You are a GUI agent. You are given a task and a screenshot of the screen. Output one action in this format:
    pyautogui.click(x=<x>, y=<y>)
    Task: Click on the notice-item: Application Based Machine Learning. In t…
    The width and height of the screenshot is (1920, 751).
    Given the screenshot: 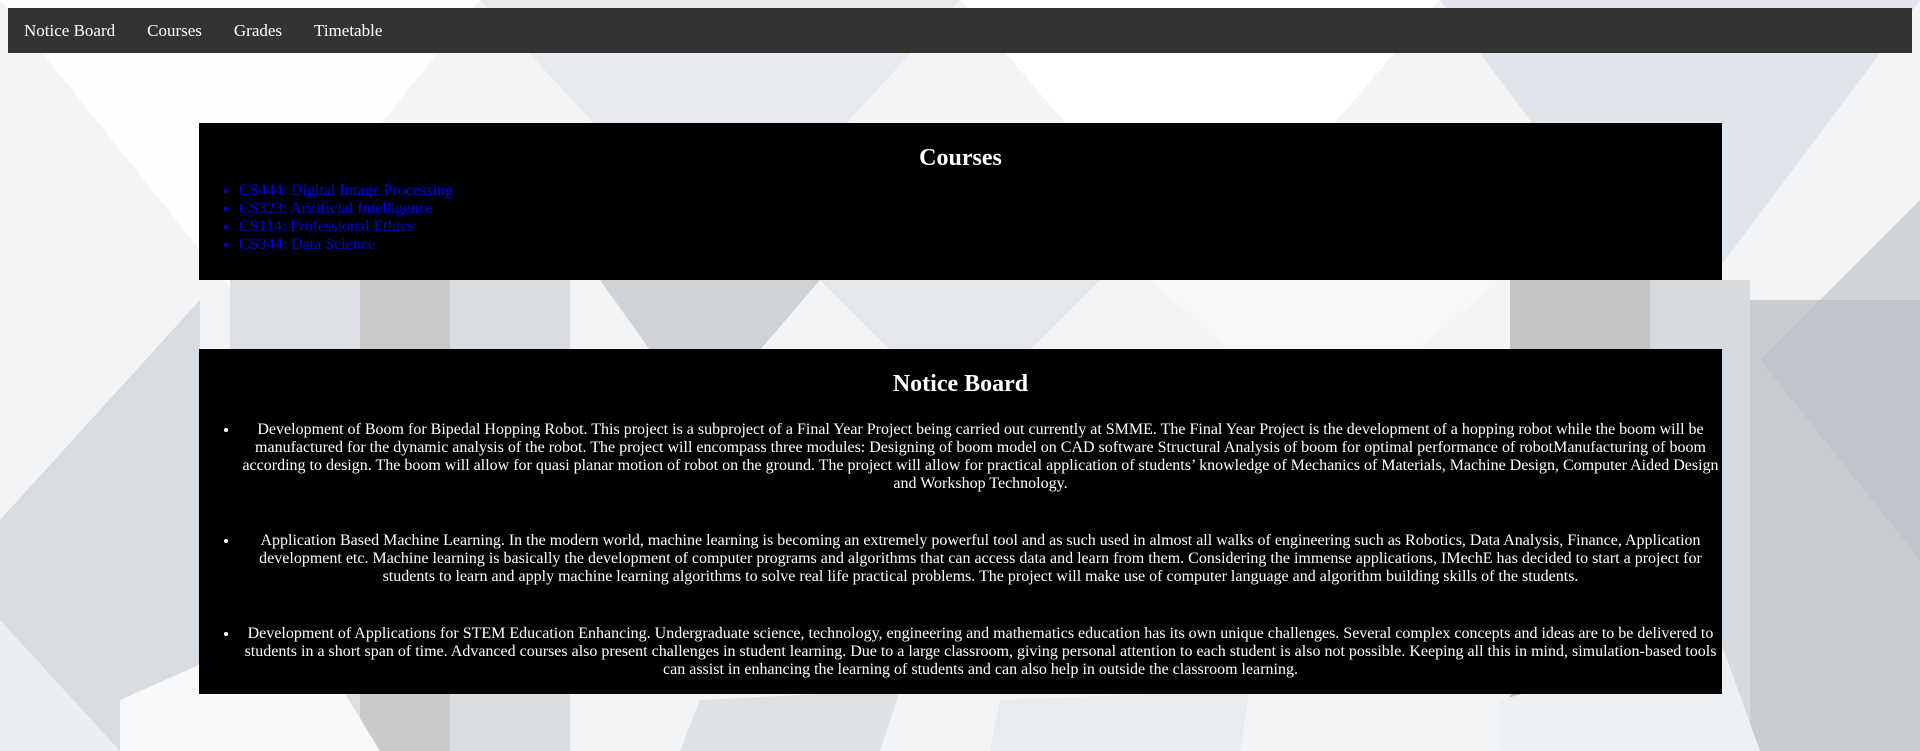 What is the action you would take?
    pyautogui.click(x=980, y=559)
    